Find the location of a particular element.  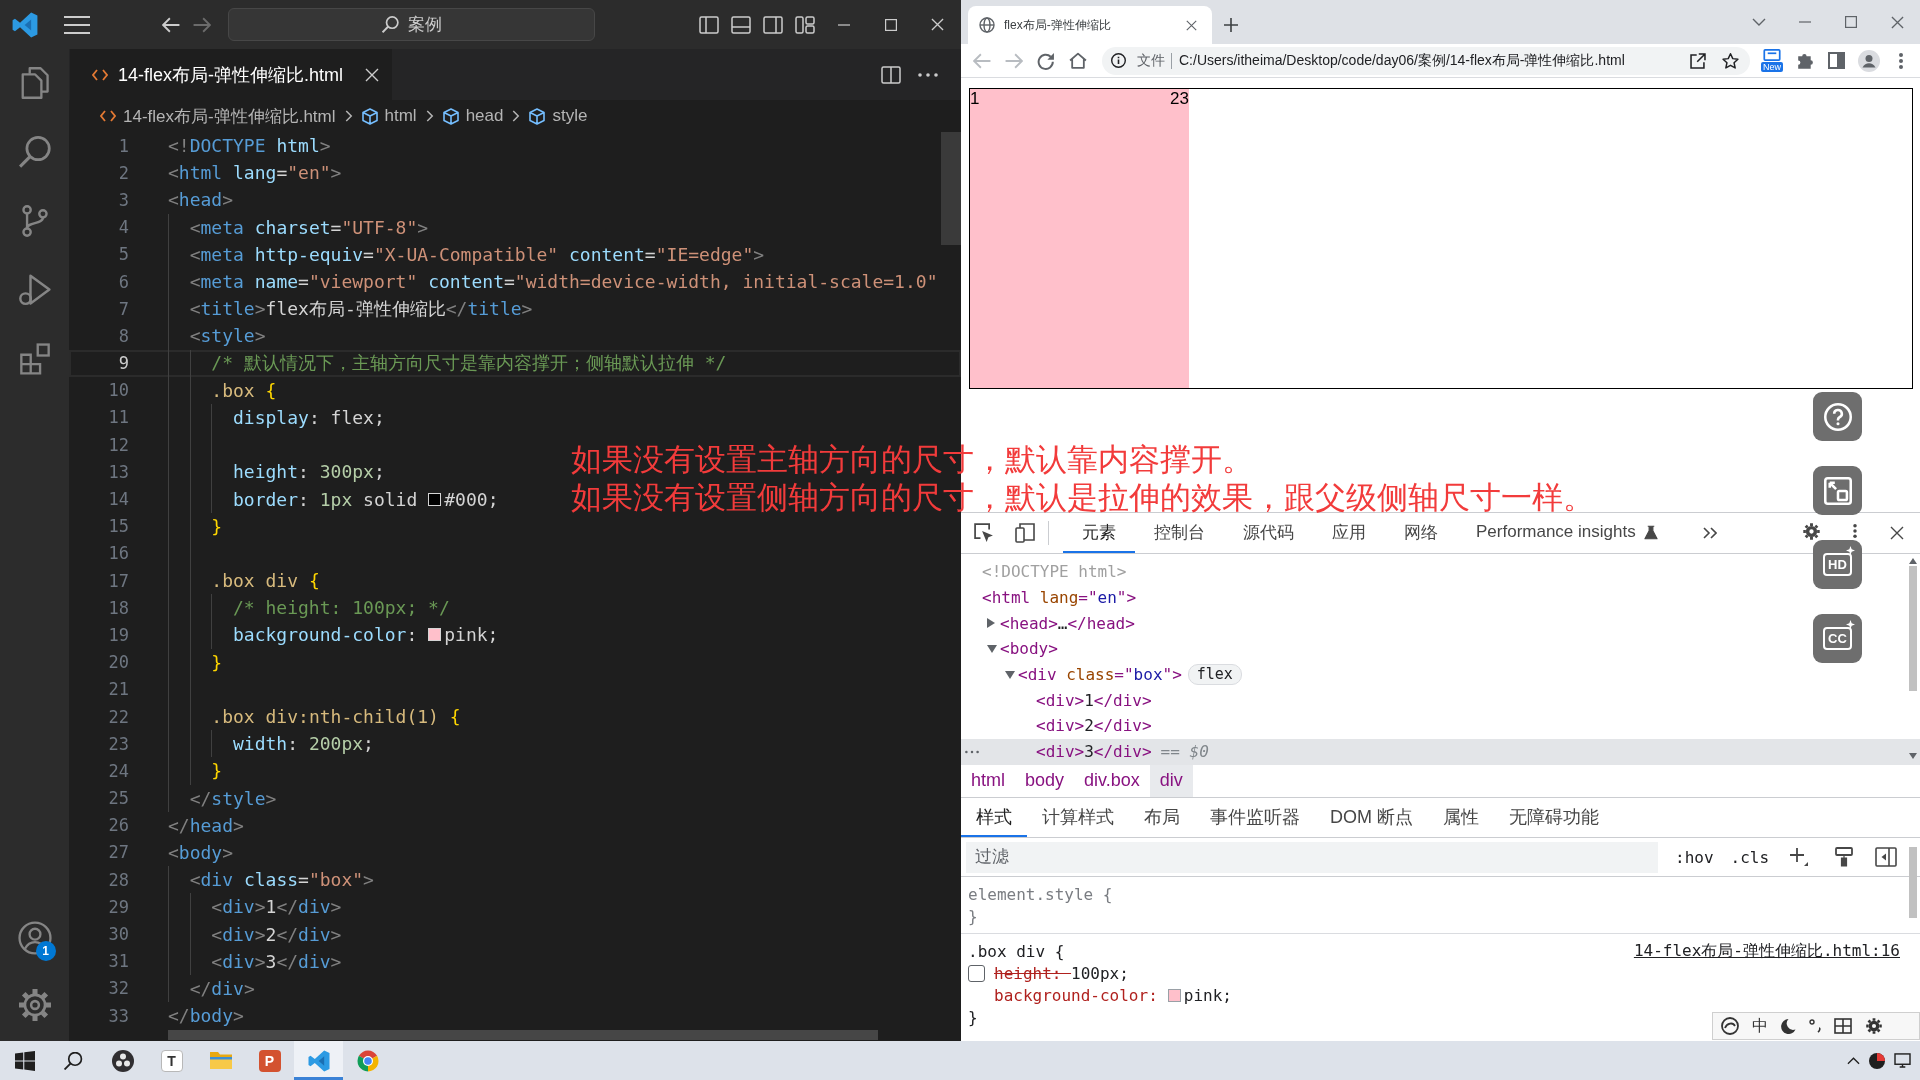

info-icon is located at coordinates (1118, 60).